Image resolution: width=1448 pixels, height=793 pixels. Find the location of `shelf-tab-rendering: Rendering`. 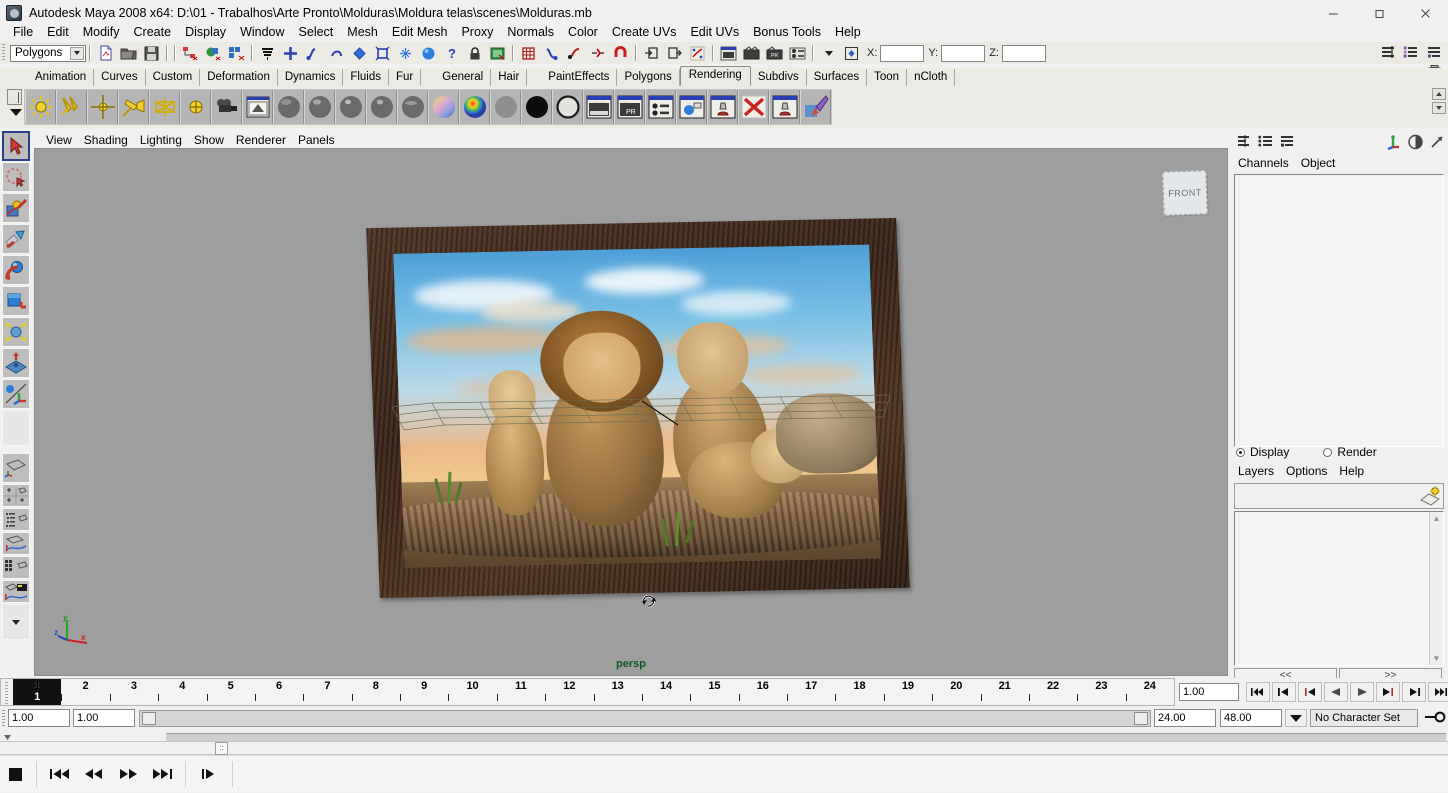

shelf-tab-rendering: Rendering is located at coordinates (715, 76).